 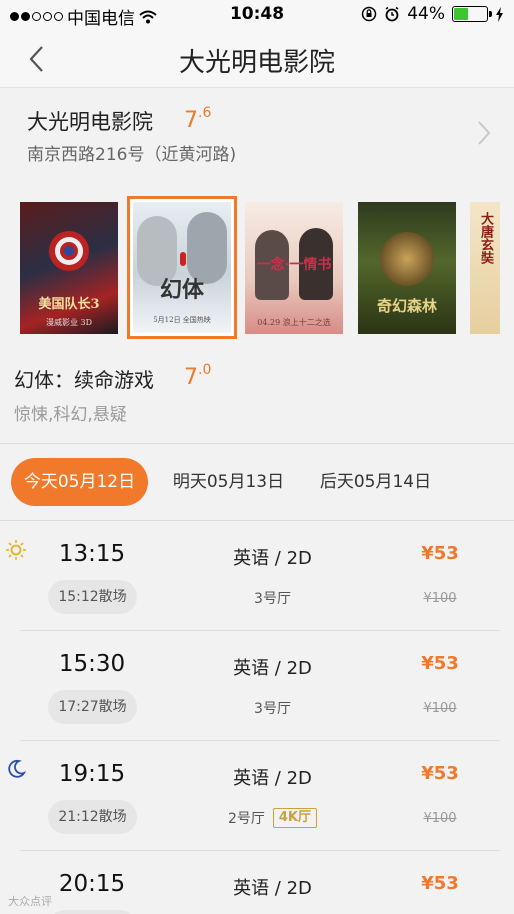 I want to click on status-right: 44%, so click(x=432, y=14).